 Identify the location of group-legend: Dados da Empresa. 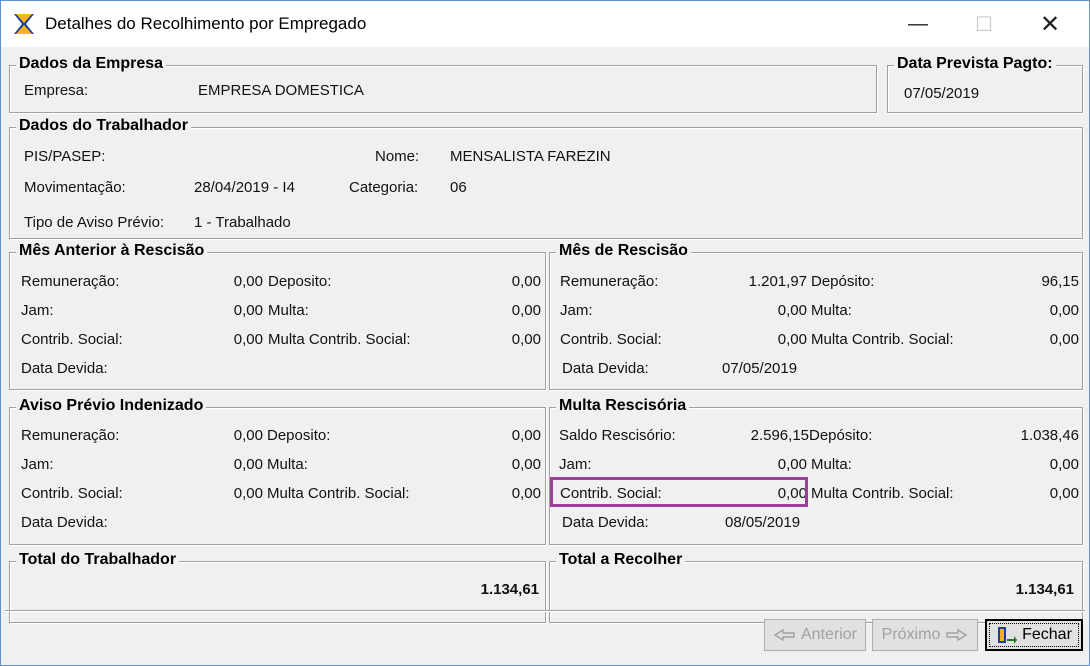
(91, 64).